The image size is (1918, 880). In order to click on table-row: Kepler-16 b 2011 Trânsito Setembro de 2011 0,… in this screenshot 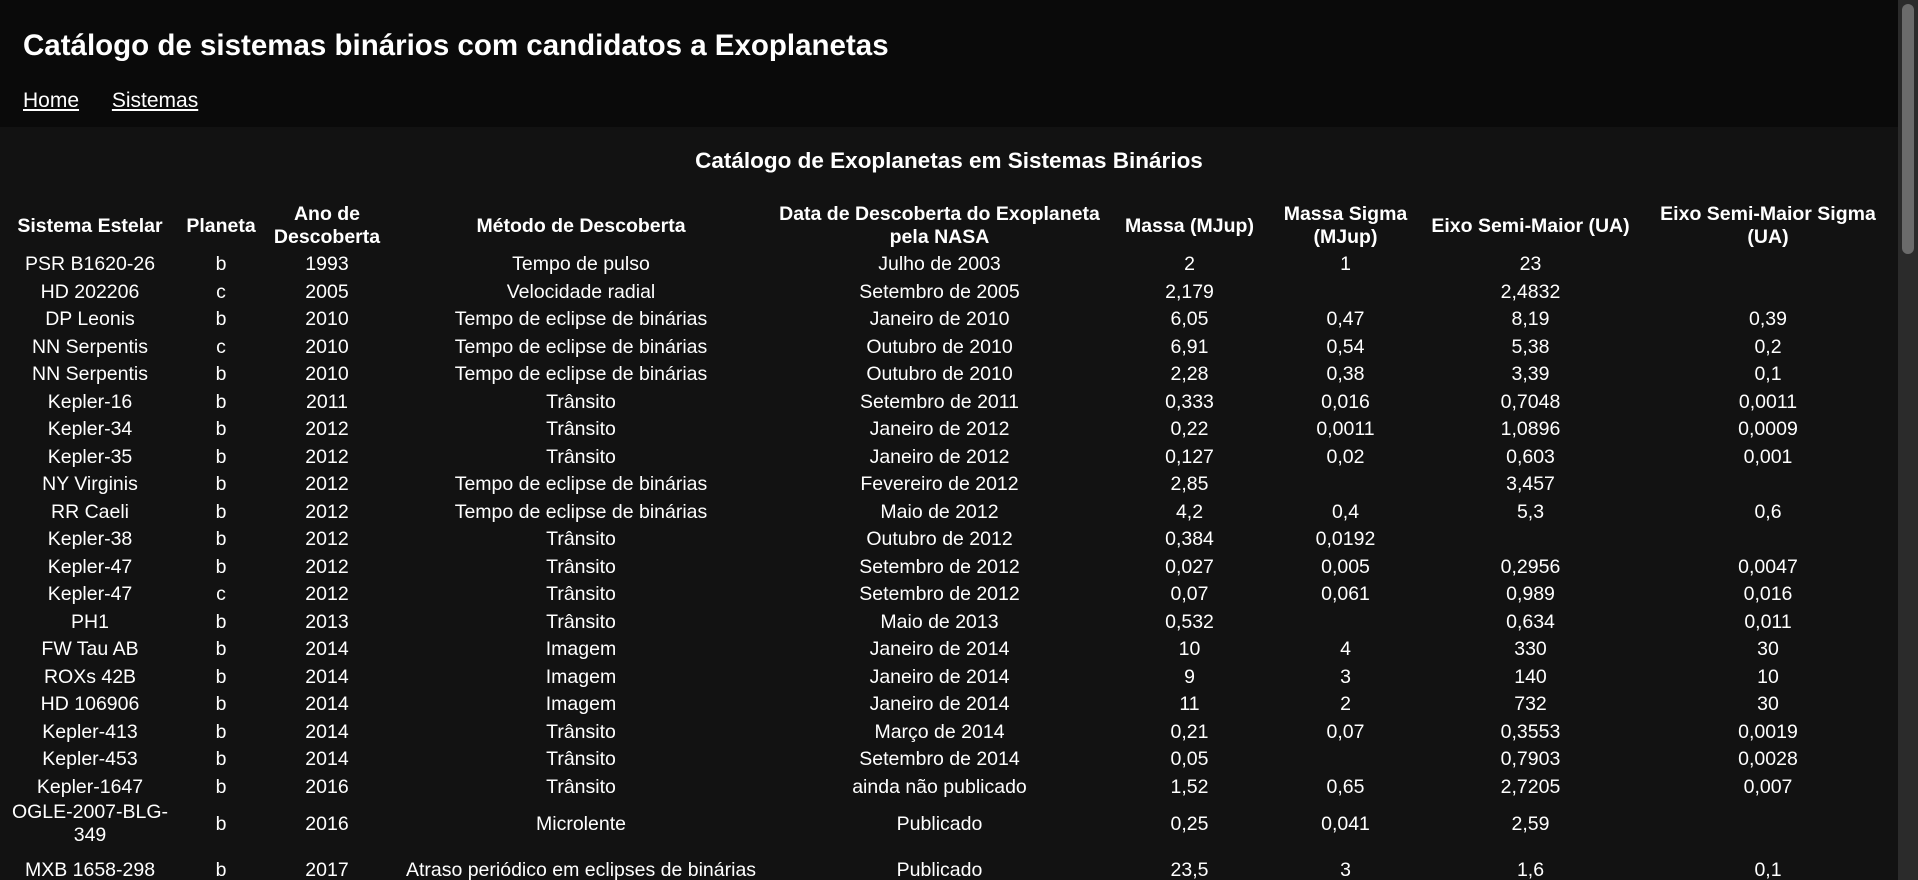, I will do `click(948, 403)`.